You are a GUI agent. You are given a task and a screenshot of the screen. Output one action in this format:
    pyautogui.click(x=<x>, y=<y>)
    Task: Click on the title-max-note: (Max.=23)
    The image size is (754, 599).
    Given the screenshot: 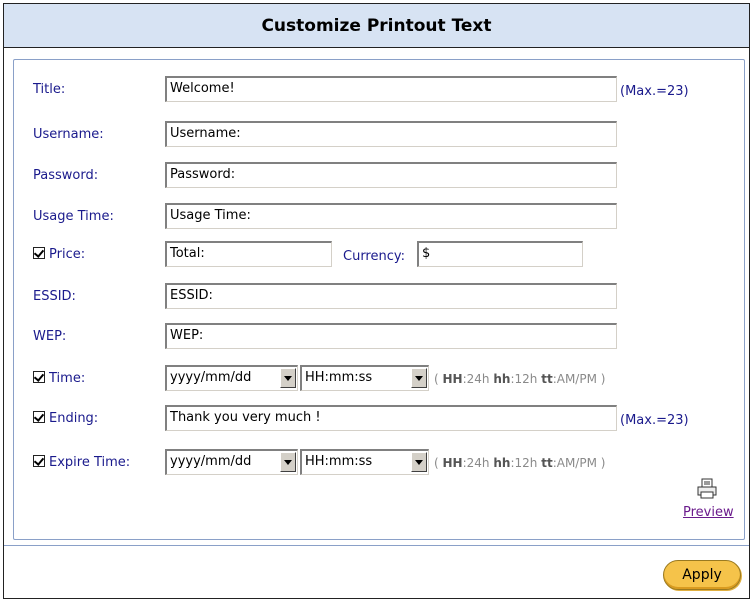 What is the action you would take?
    pyautogui.click(x=654, y=91)
    